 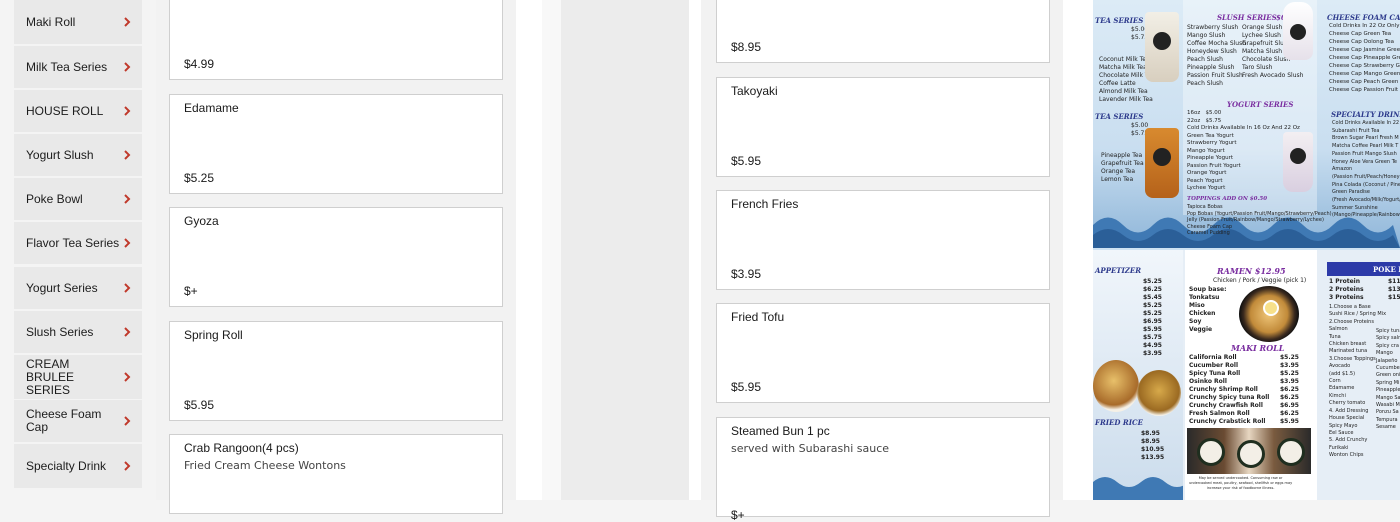 What do you see at coordinates (64, 420) in the screenshot?
I see `sidebar-item-label: Cheese Foam Cap` at bounding box center [64, 420].